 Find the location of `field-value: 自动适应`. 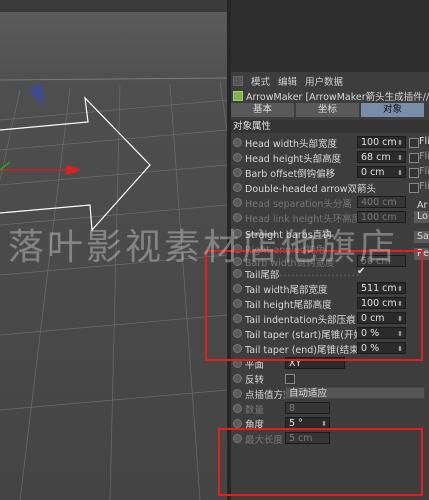

field-value: 自动适应 is located at coordinates (308, 393).